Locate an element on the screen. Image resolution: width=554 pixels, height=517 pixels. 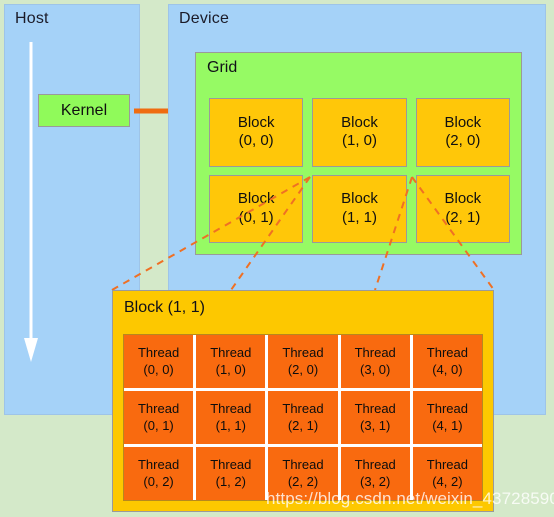
thread-cell: Thread (4, 1) is located at coordinates (447, 417).